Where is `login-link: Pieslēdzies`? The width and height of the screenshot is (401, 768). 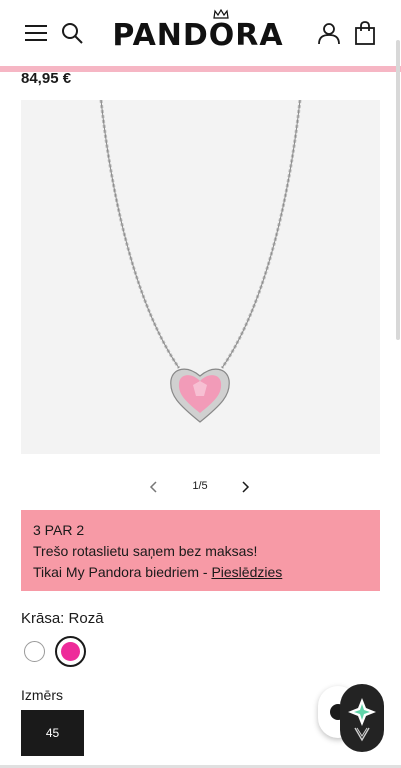 login-link: Pieslēdzies is located at coordinates (246, 572).